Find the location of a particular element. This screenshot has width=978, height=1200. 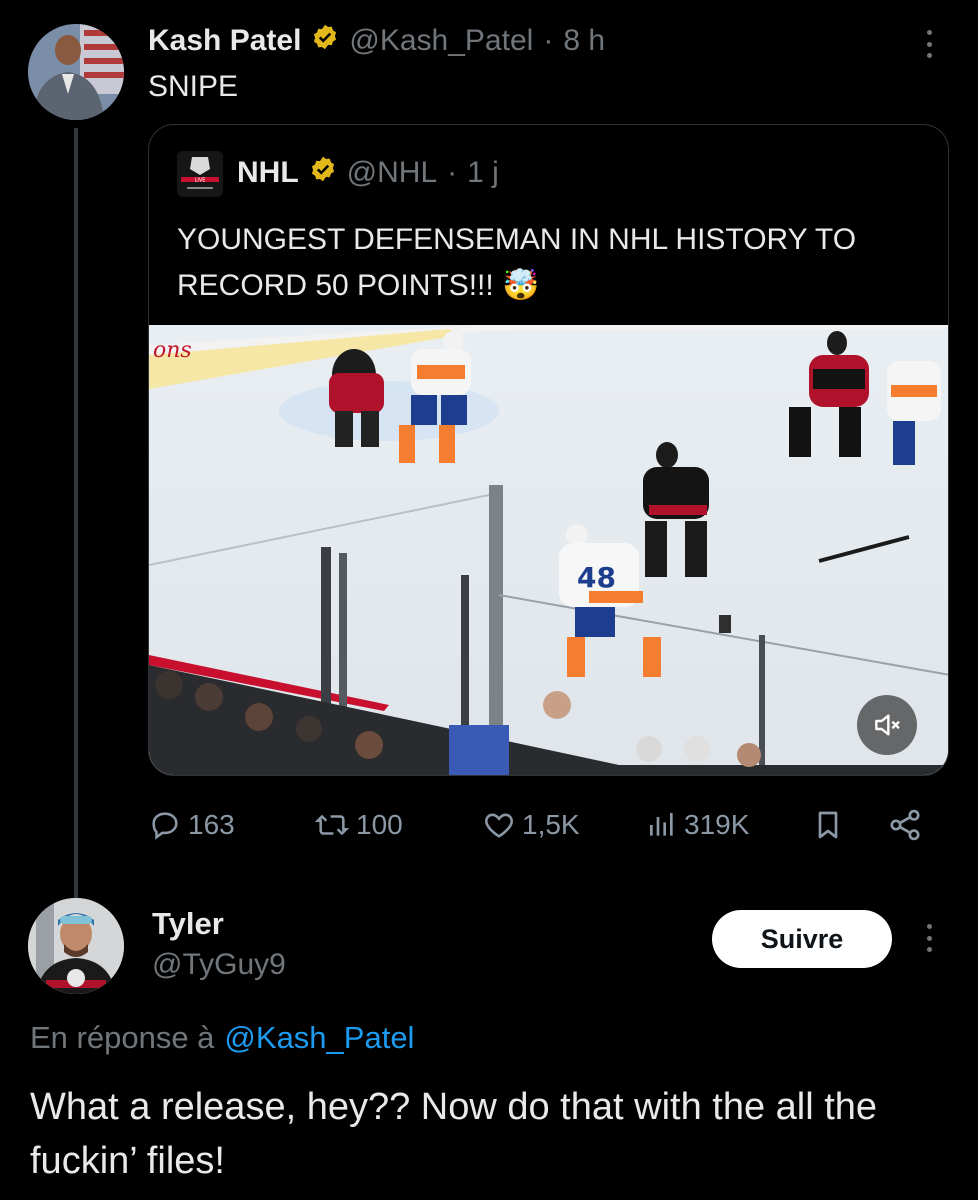

like-button: 1,5K is located at coordinates (531, 825).